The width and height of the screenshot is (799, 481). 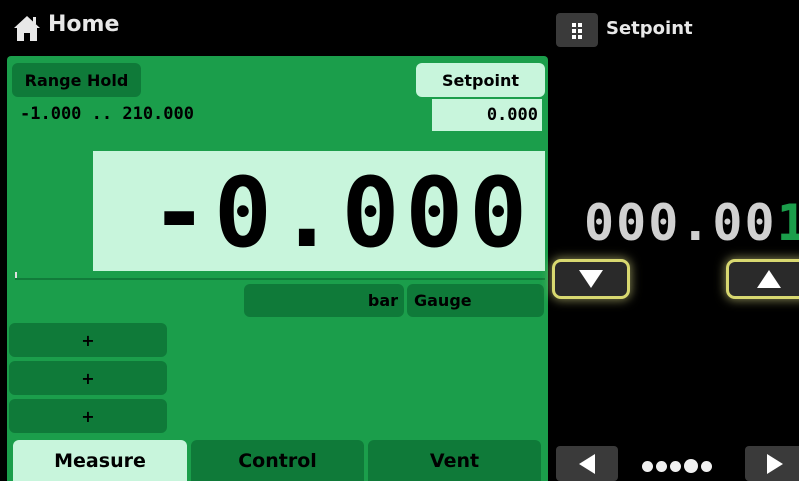 I want to click on pressure-reading: -0.000, so click(x=341, y=213).